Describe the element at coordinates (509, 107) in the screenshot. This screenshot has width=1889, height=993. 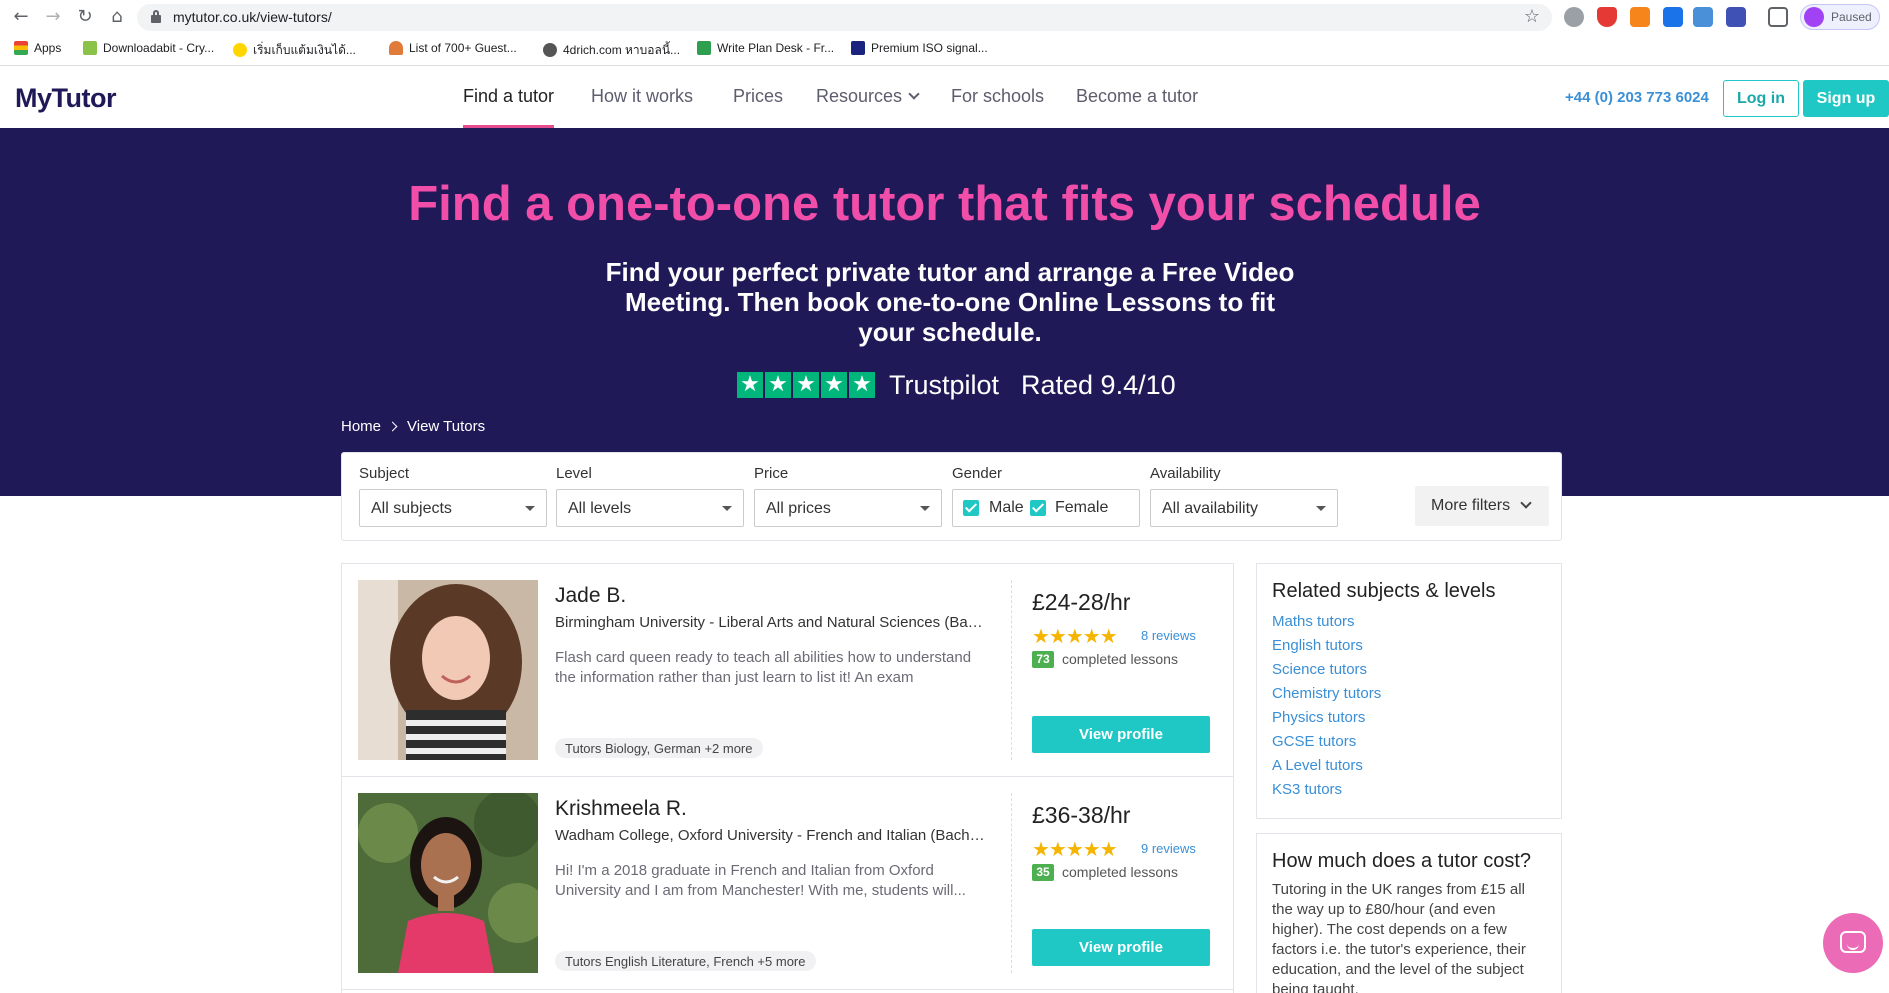
I see `nav-find-a-tutor: Find a tutor` at that location.